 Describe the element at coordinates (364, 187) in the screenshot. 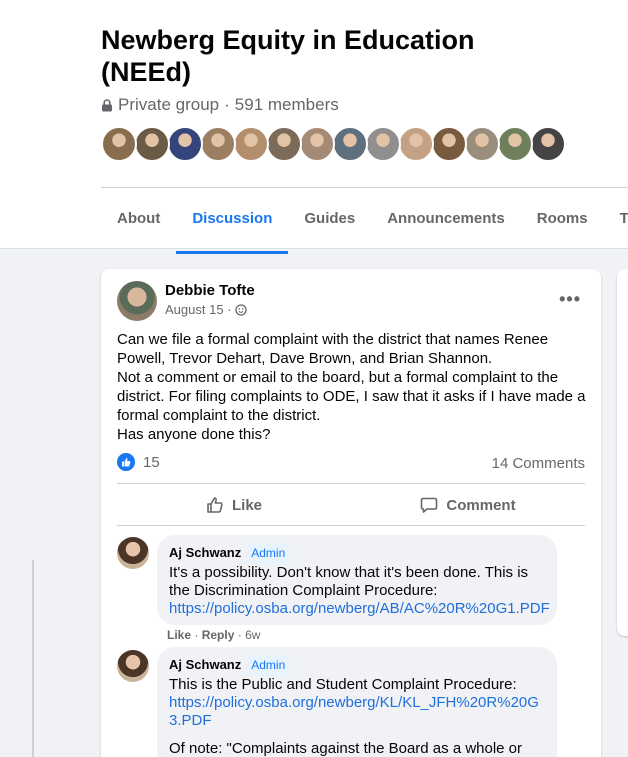

I see `header-divider` at that location.